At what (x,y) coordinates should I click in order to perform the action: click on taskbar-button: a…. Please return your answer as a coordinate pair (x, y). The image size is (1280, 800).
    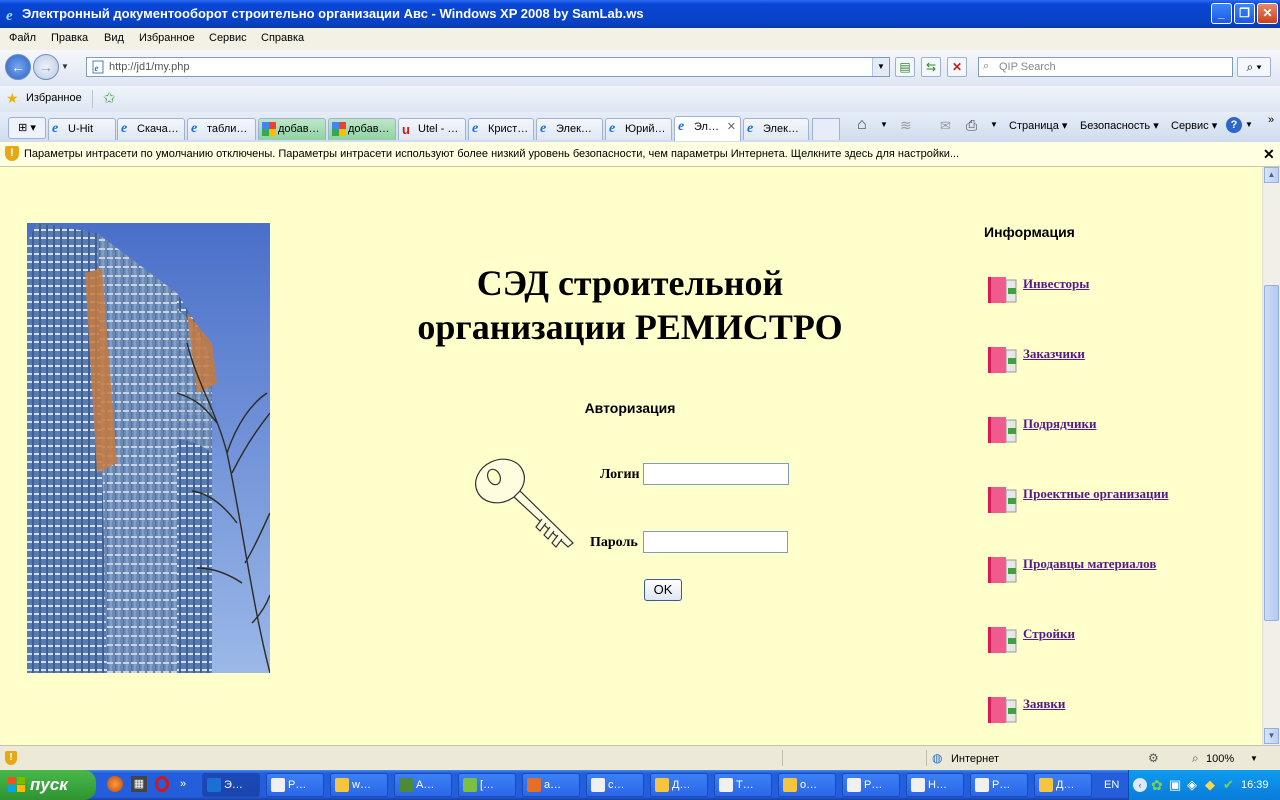
    Looking at the image, I should click on (551, 785).